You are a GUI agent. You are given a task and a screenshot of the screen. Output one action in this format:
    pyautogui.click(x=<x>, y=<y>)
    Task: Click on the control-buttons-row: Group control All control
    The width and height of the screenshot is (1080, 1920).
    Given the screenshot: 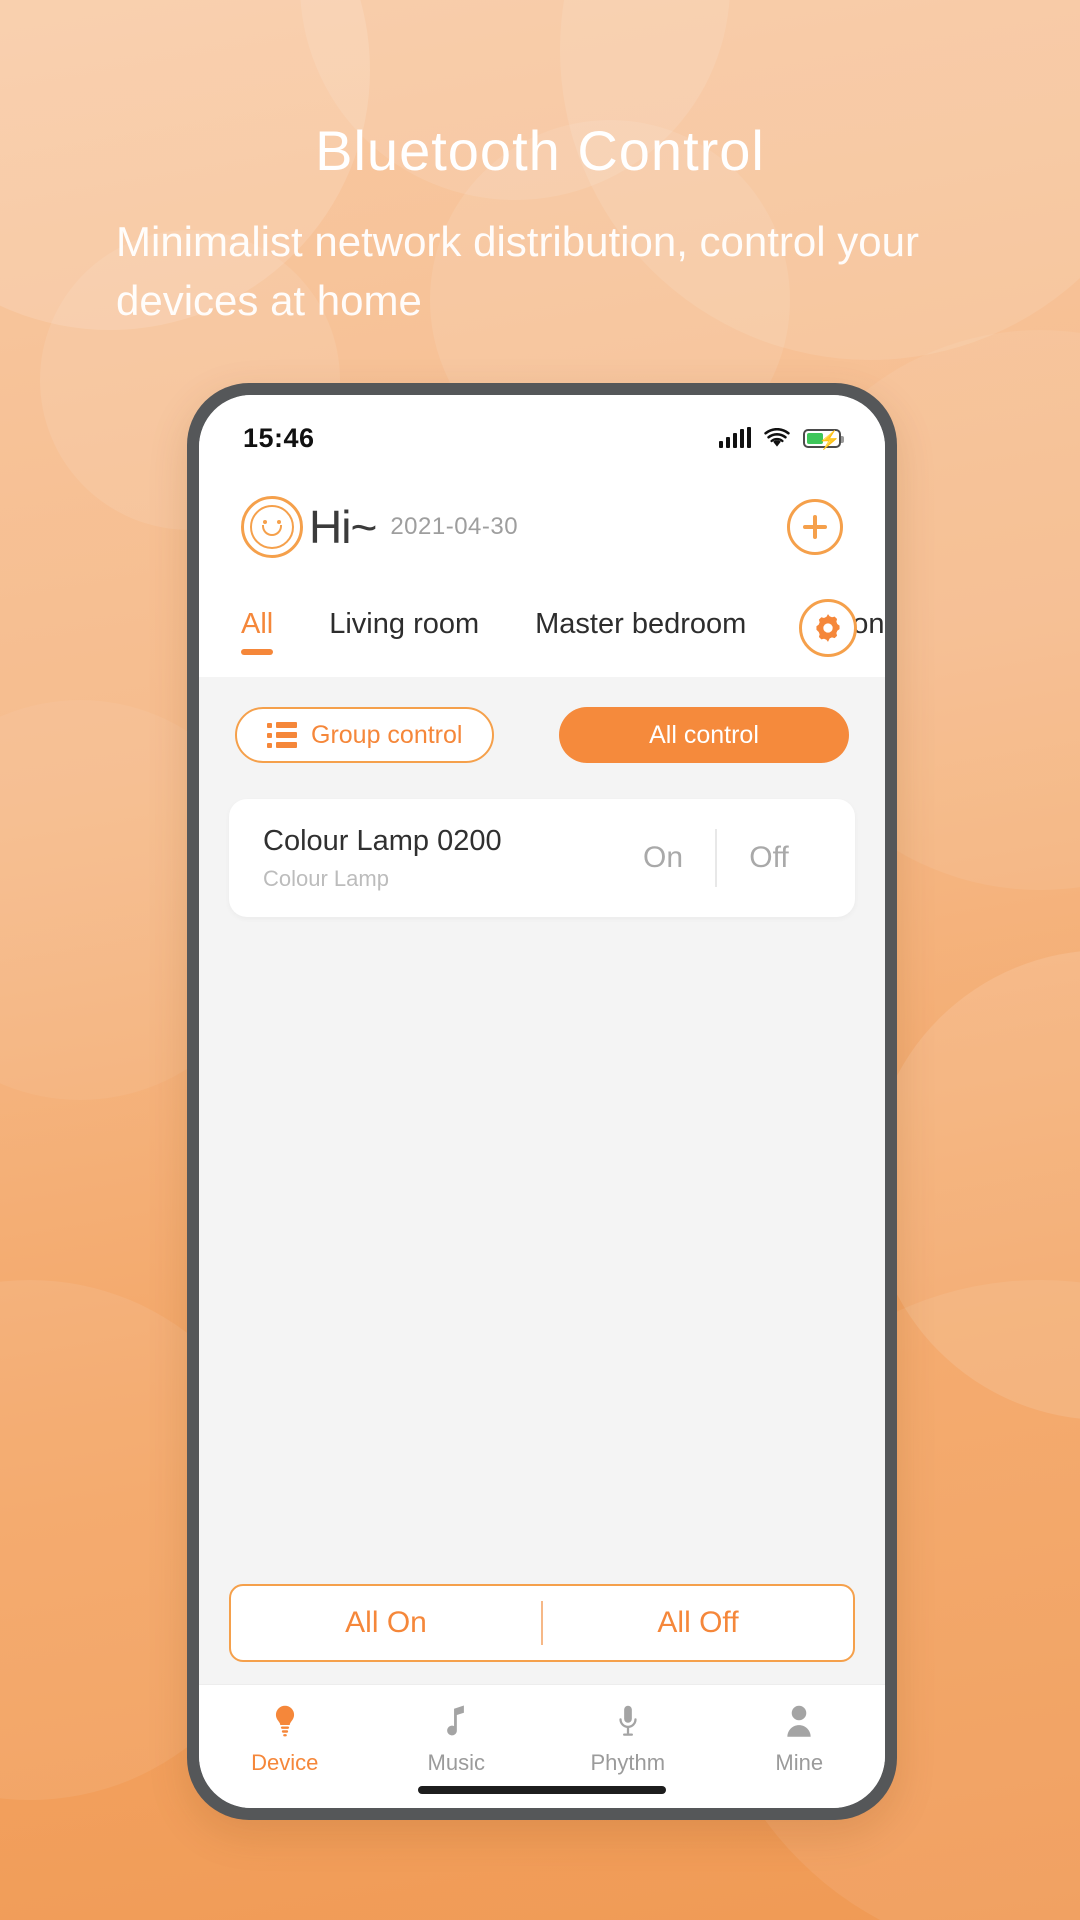 What is the action you would take?
    pyautogui.click(x=542, y=732)
    